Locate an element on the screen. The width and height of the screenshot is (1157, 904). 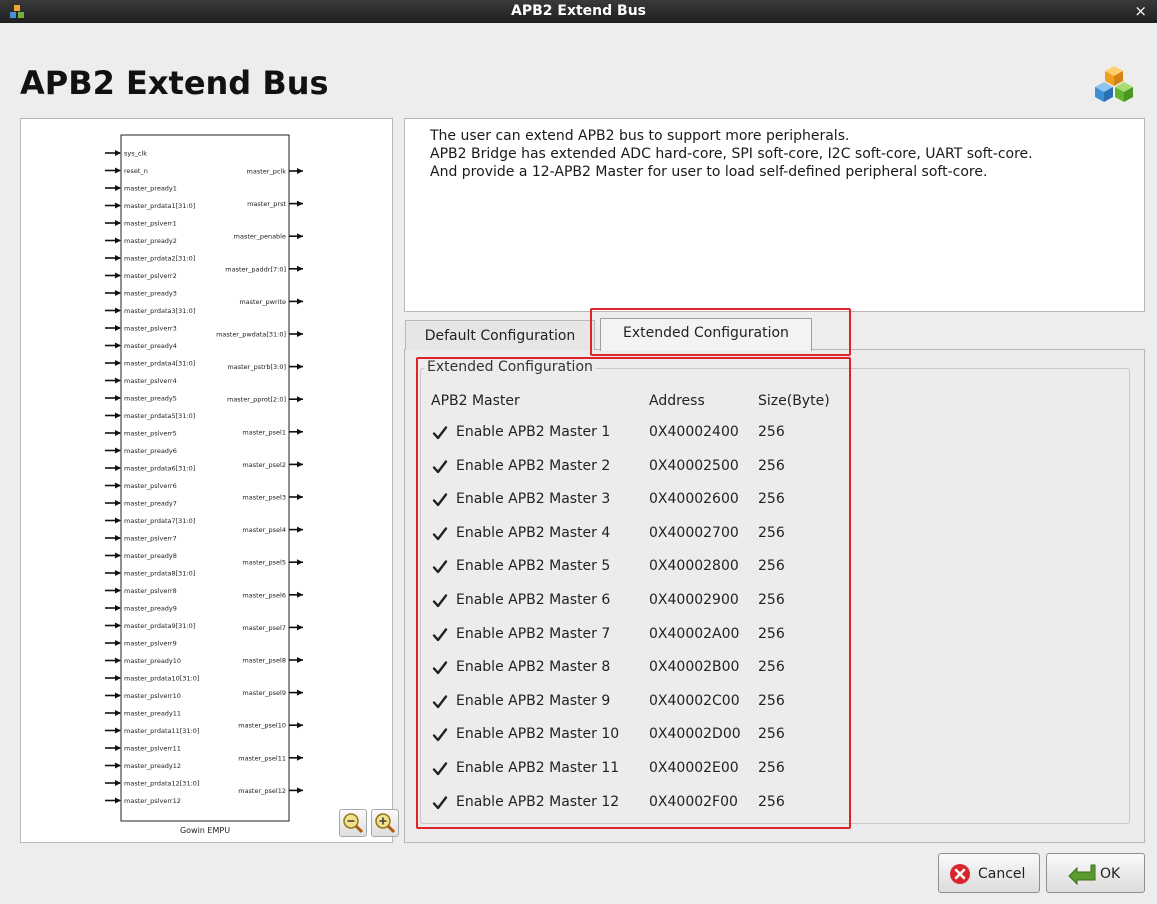
left-pin: master_pready6 is located at coordinates (141, 451).